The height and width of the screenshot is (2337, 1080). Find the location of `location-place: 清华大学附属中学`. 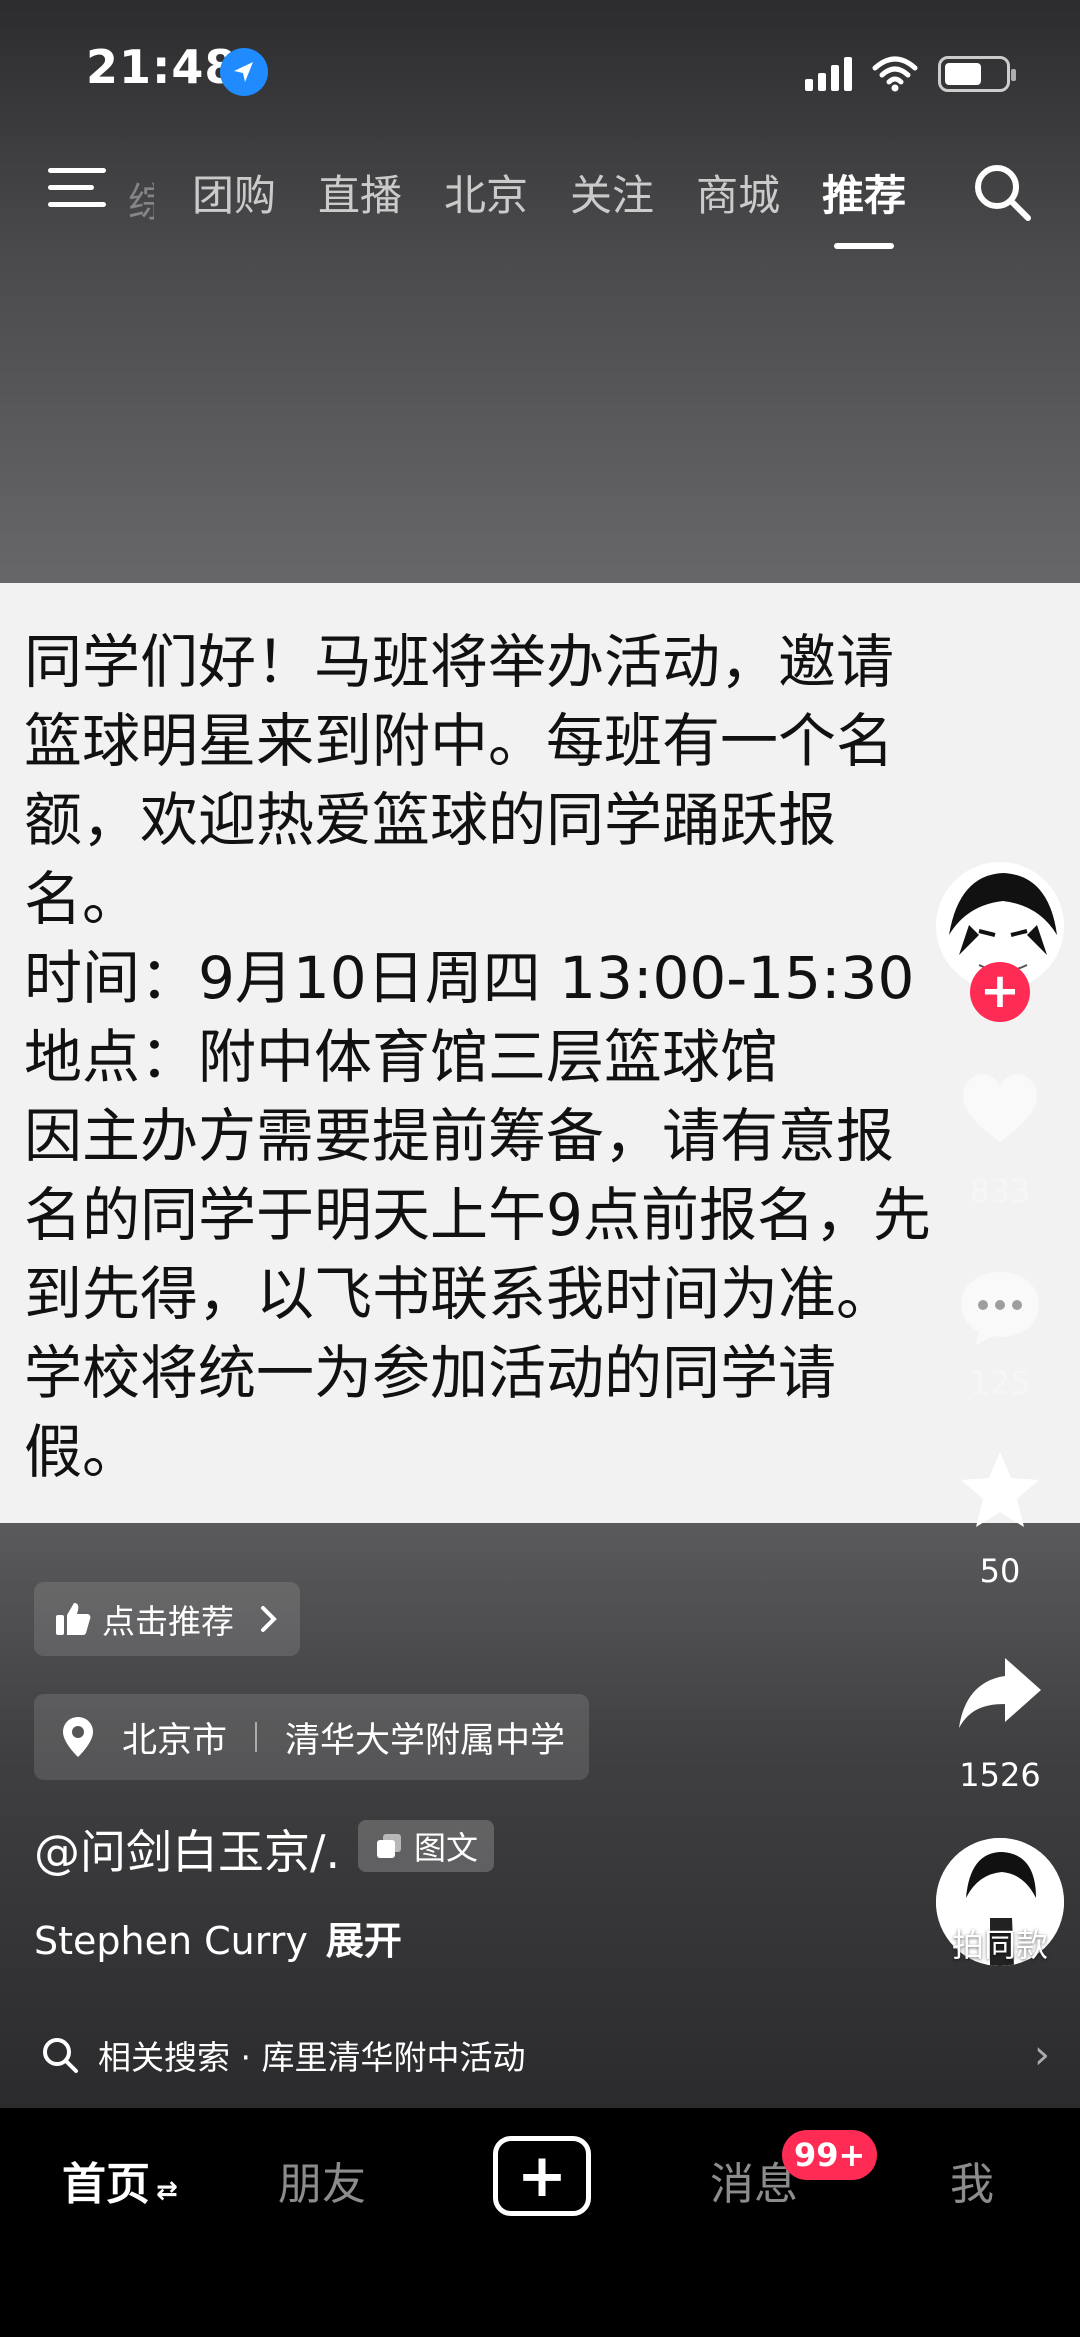

location-place: 清华大学附属中学 is located at coordinates (425, 1740).